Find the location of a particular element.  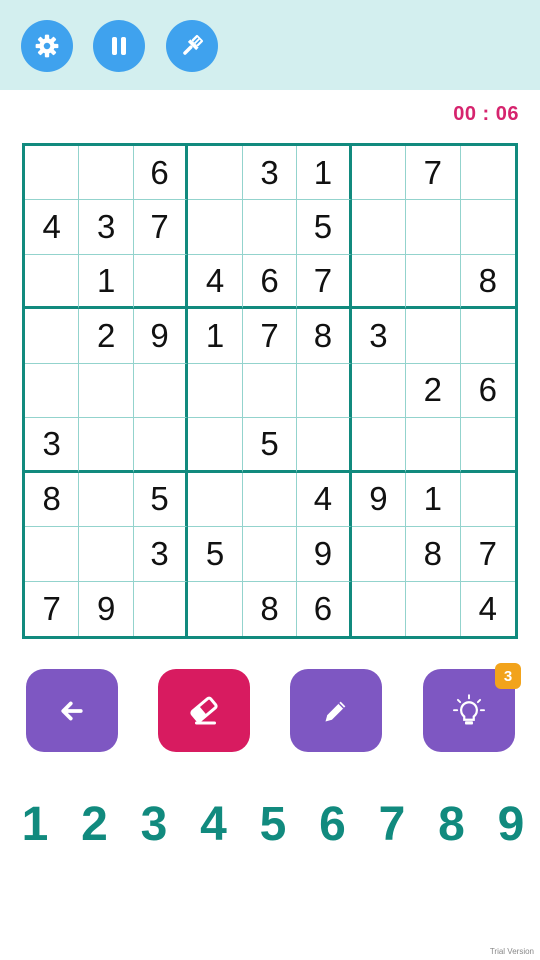

timer: 00 : 06 is located at coordinates (486, 114).